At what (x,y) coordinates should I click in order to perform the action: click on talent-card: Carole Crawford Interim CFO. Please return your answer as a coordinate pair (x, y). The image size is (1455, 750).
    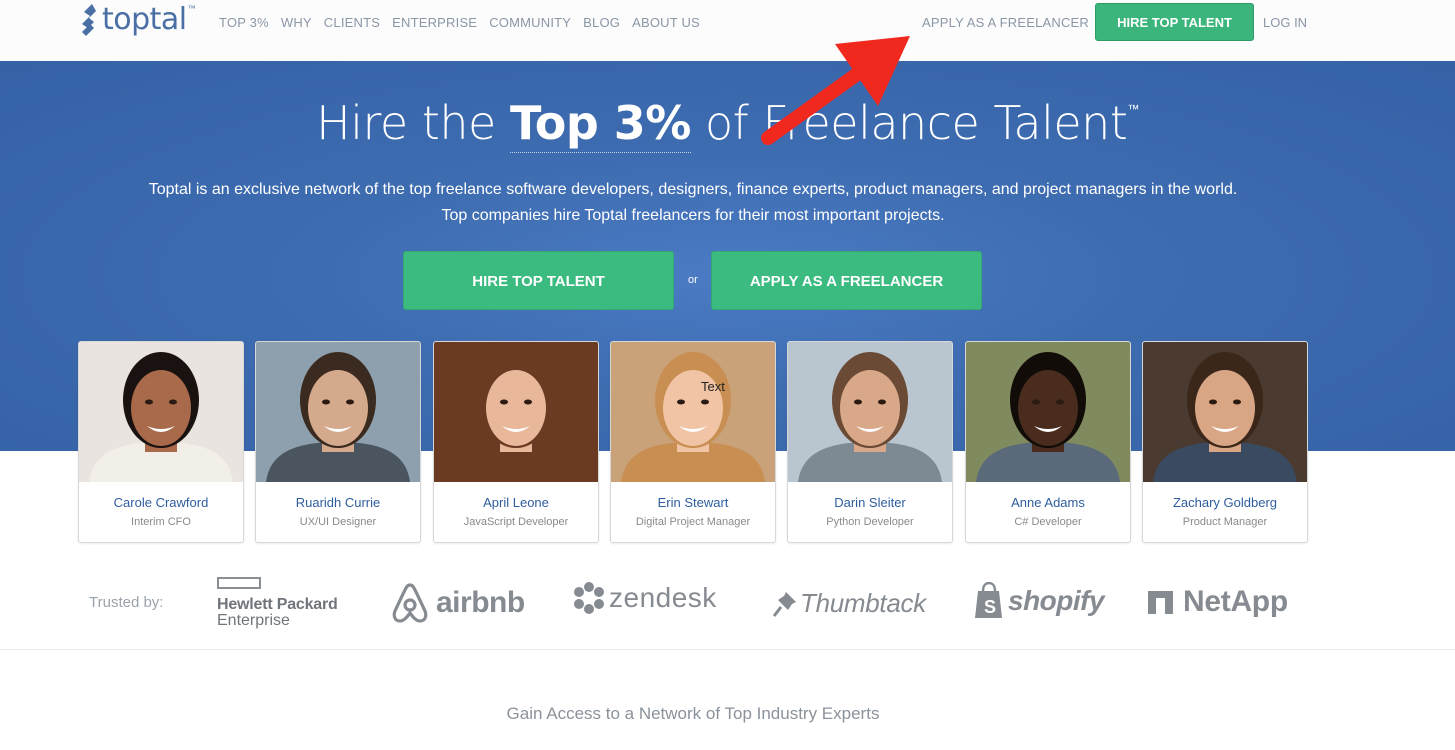
    Looking at the image, I should click on (161, 442).